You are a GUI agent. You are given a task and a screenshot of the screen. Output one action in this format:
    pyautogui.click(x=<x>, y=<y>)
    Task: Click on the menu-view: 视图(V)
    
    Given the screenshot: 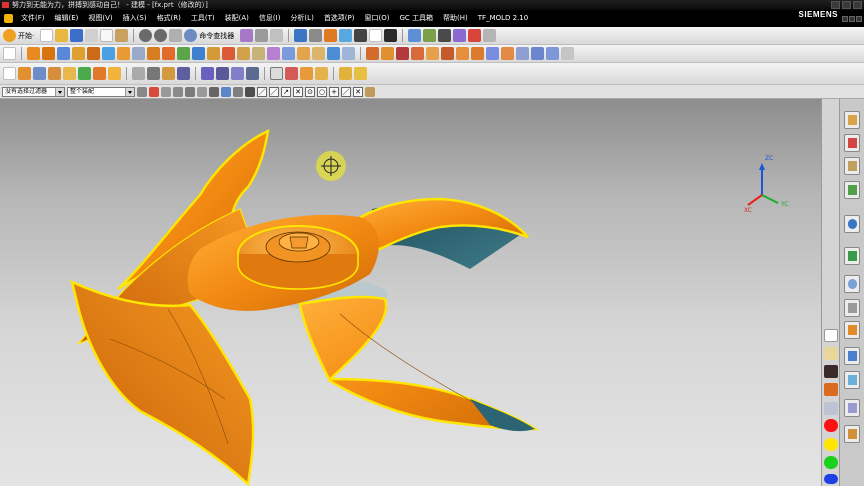 What is the action you would take?
    pyautogui.click(x=100, y=18)
    